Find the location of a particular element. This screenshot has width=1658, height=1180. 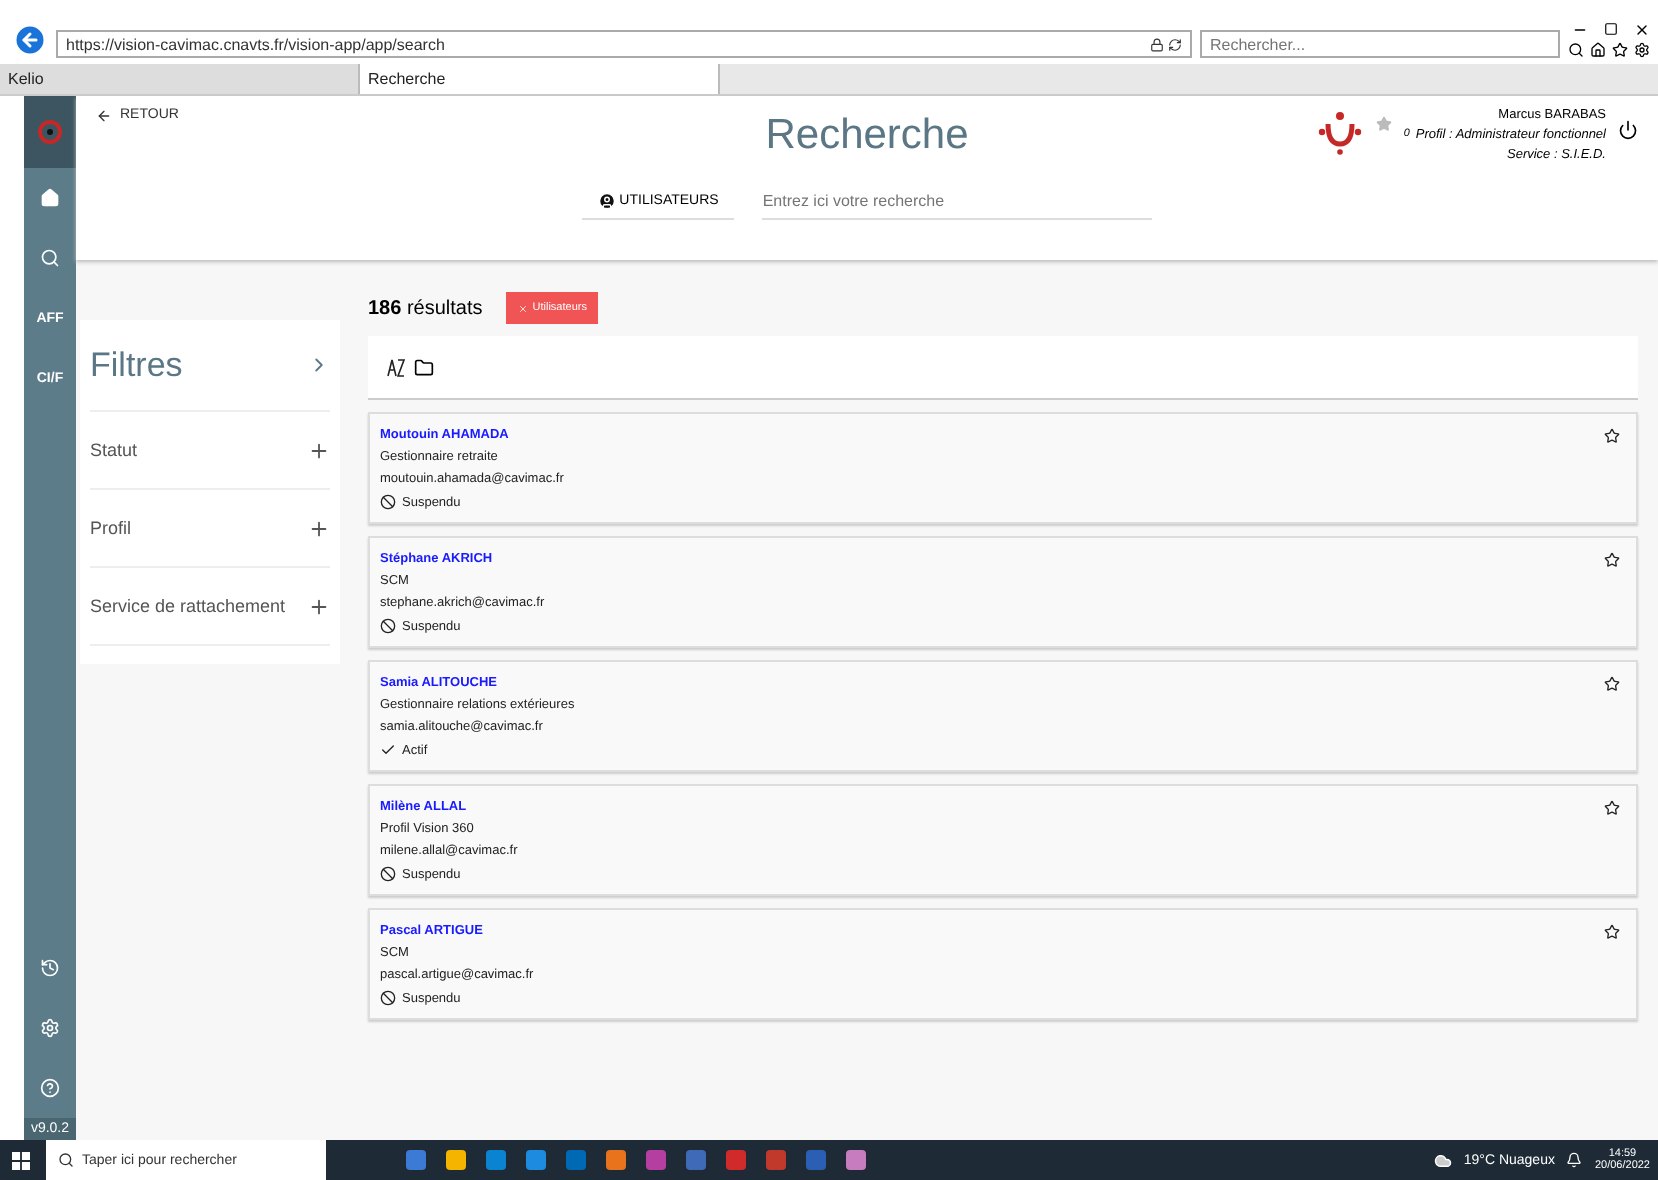

lock-icon is located at coordinates (1157, 44).